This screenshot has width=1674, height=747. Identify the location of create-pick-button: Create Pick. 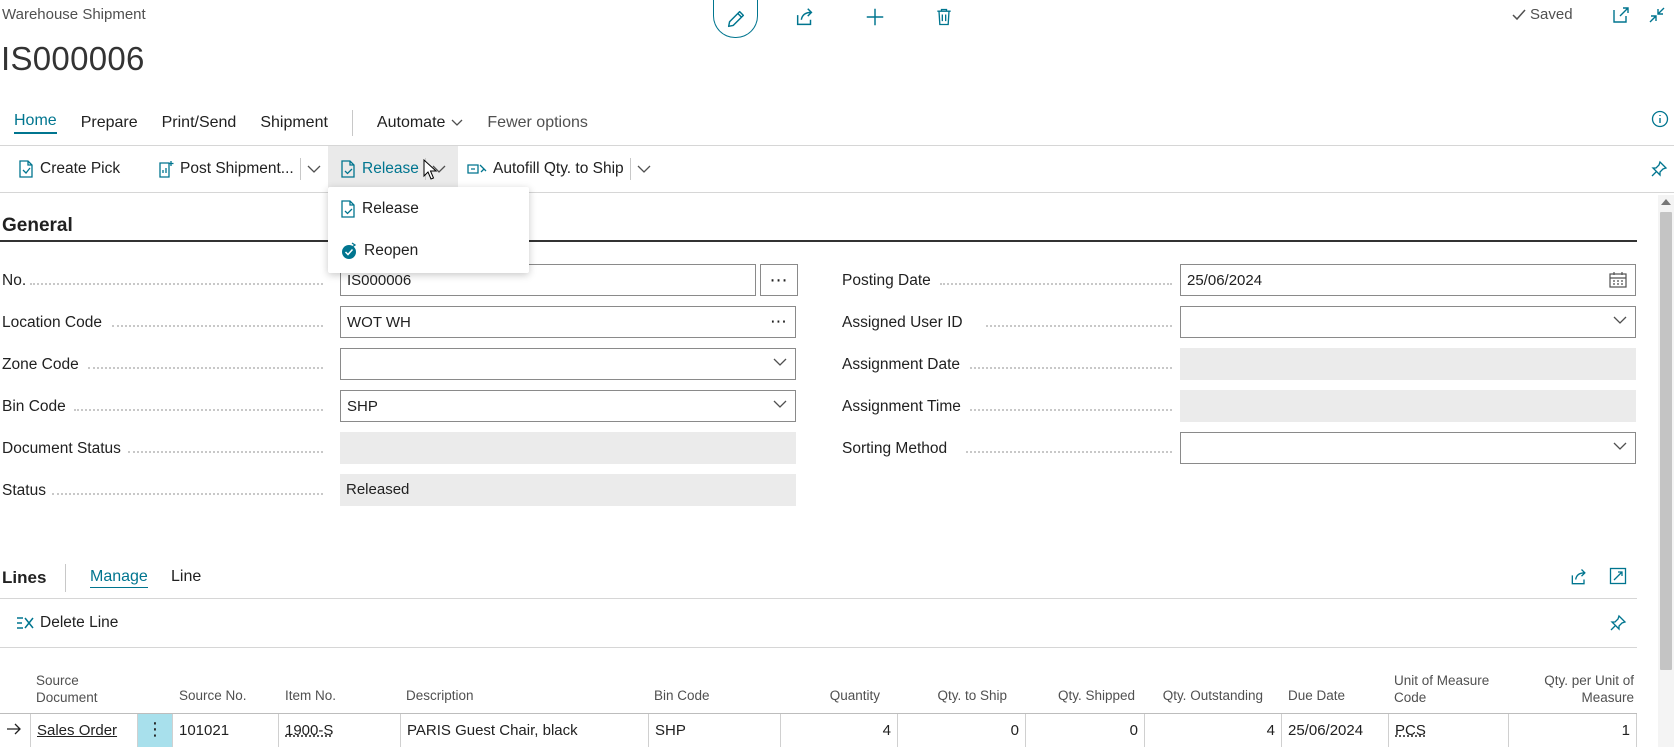
(69, 169).